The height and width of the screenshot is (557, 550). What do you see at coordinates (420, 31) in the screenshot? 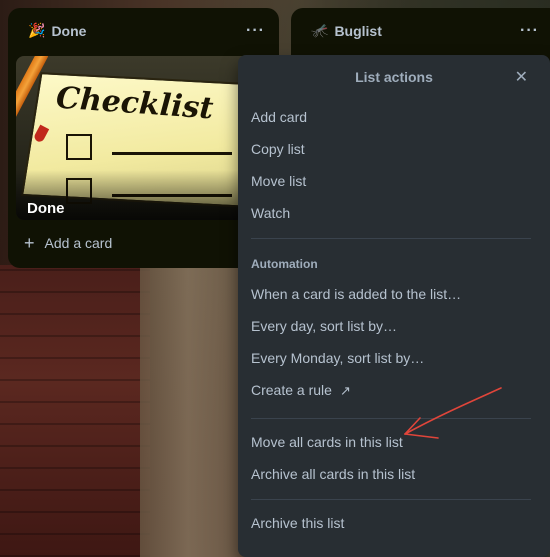
I see `list-header: 🦟 Buglist ···` at bounding box center [420, 31].